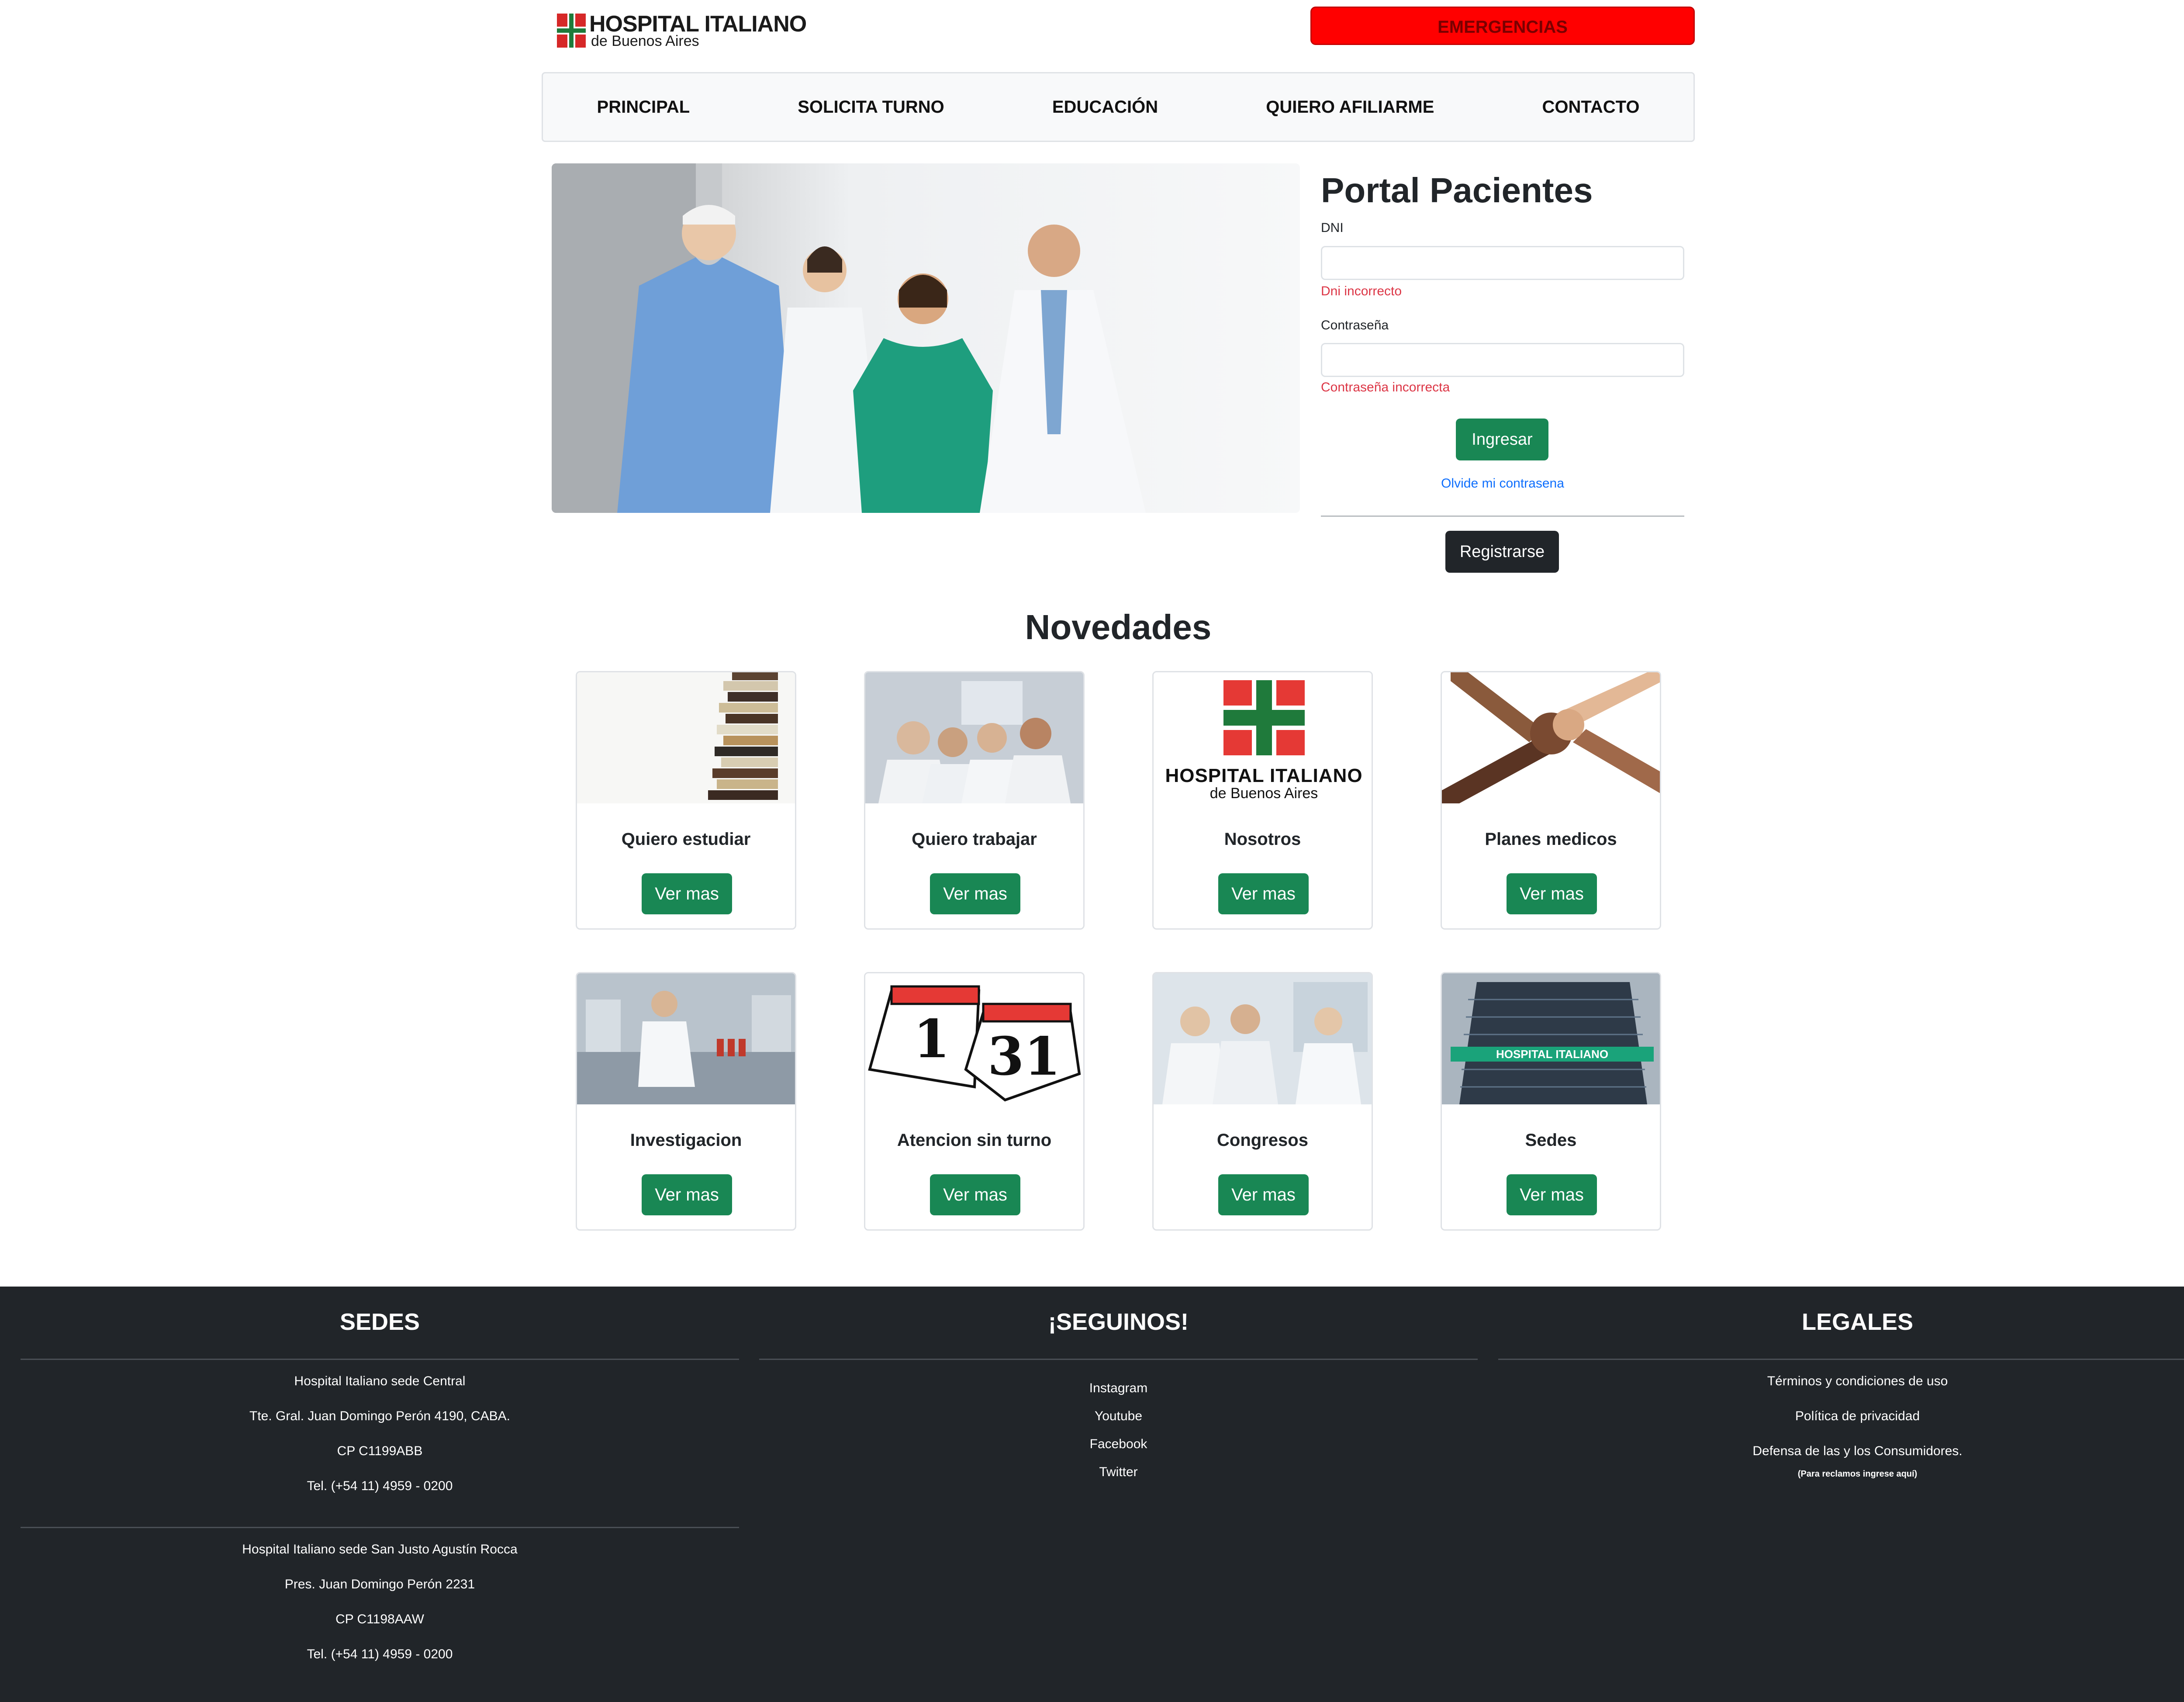 The width and height of the screenshot is (2184, 1702). I want to click on hospital-building-image: HOSPITAL ITALIANO, so click(1551, 1038).